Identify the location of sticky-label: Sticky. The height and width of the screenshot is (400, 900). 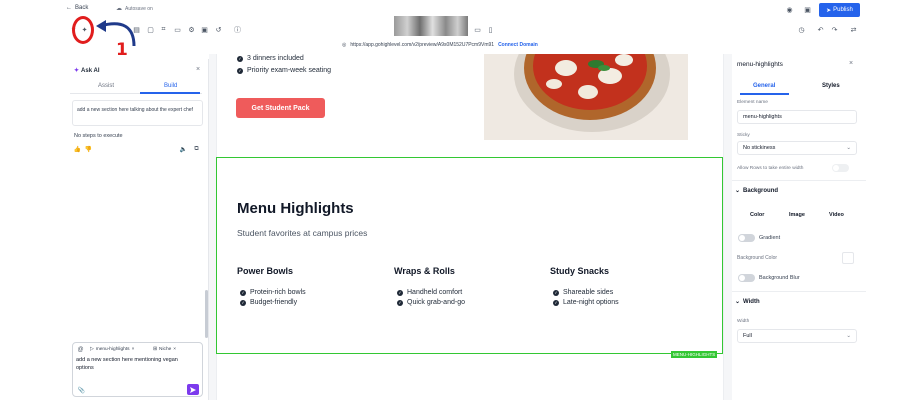
(743, 135).